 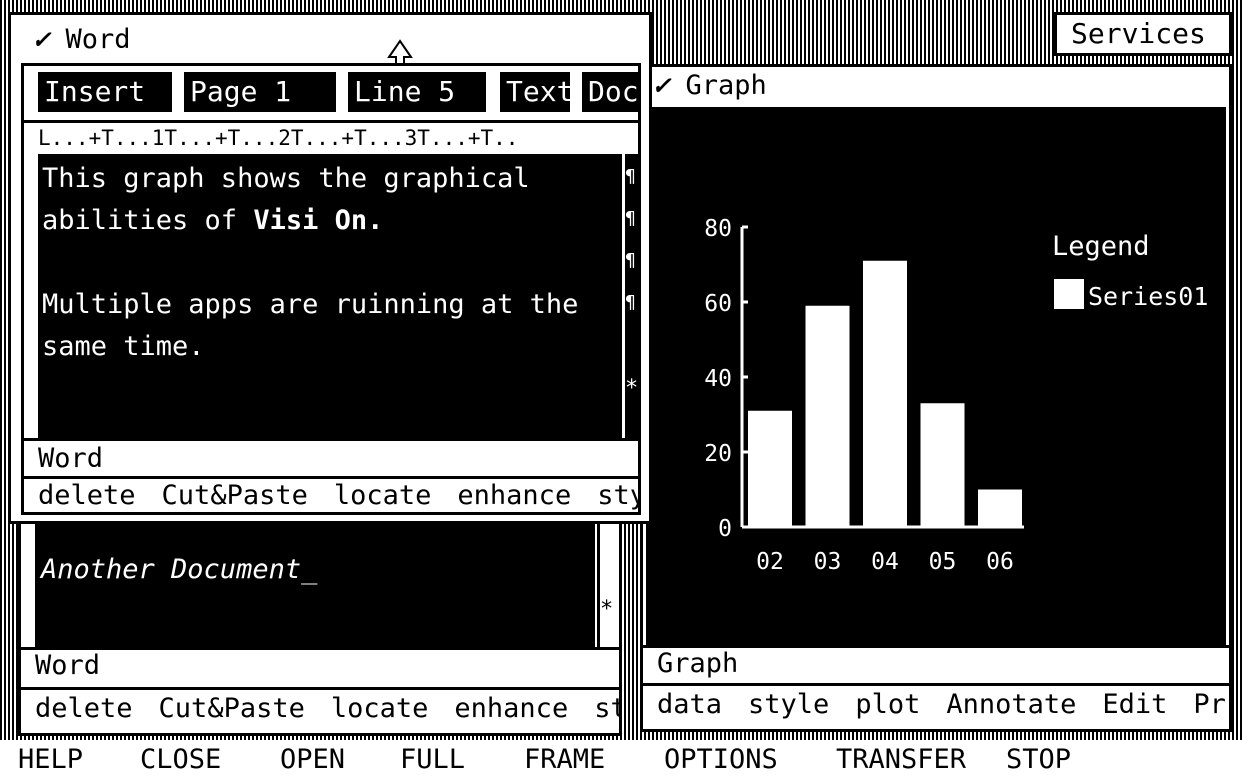 What do you see at coordinates (511, 709) in the screenshot?
I see `back-menu-enhance: enhance` at bounding box center [511, 709].